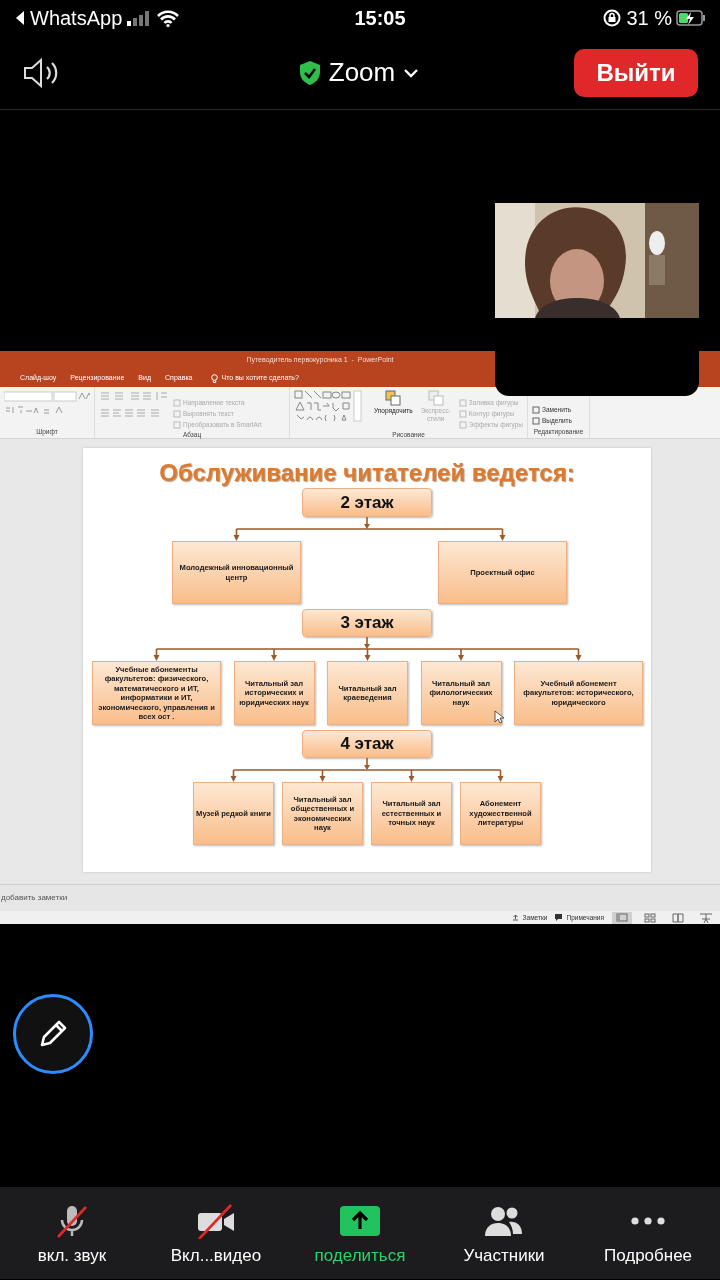  What do you see at coordinates (76, 18) in the screenshot?
I see `app-name: WhatsApp` at bounding box center [76, 18].